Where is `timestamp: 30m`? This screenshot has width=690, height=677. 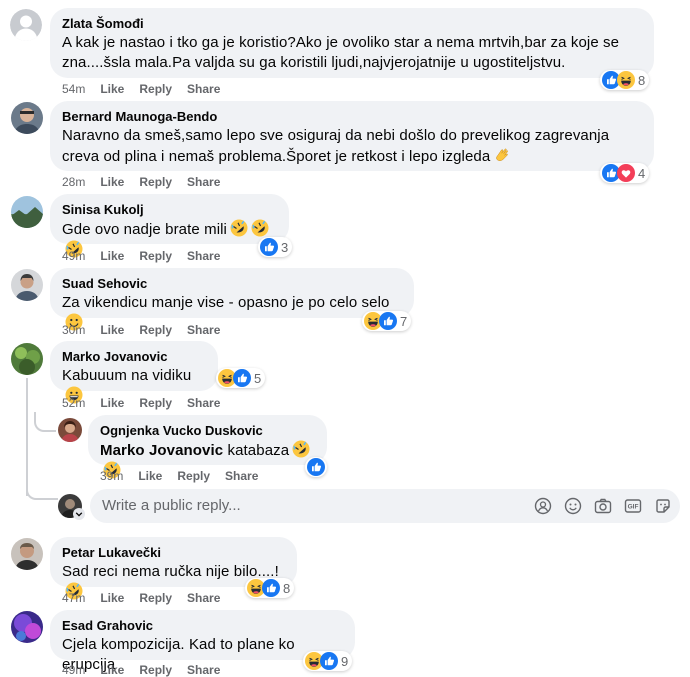
timestamp: 30m is located at coordinates (73, 330).